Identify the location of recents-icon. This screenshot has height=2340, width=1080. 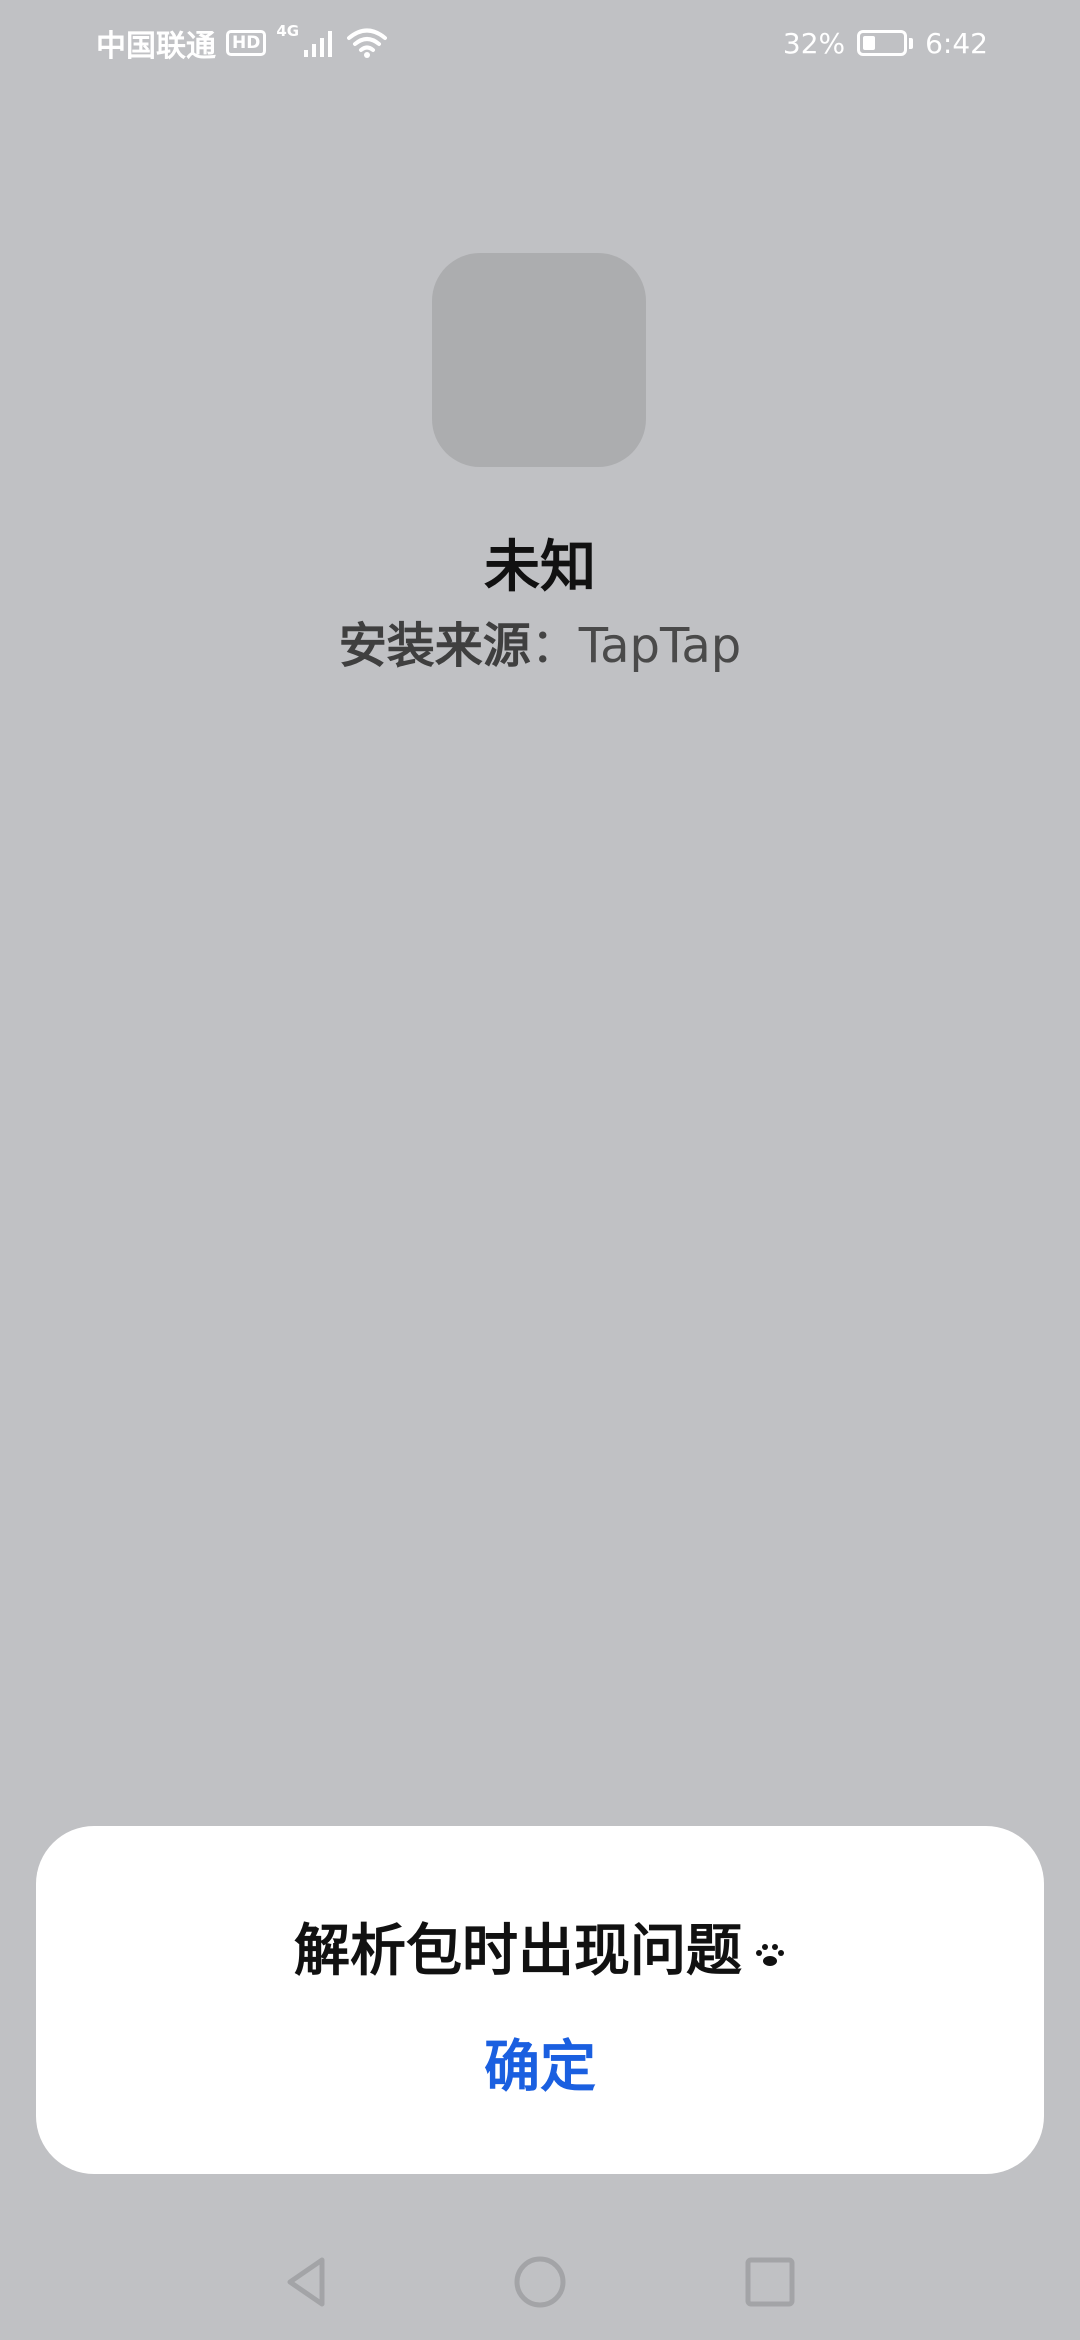
(770, 2282).